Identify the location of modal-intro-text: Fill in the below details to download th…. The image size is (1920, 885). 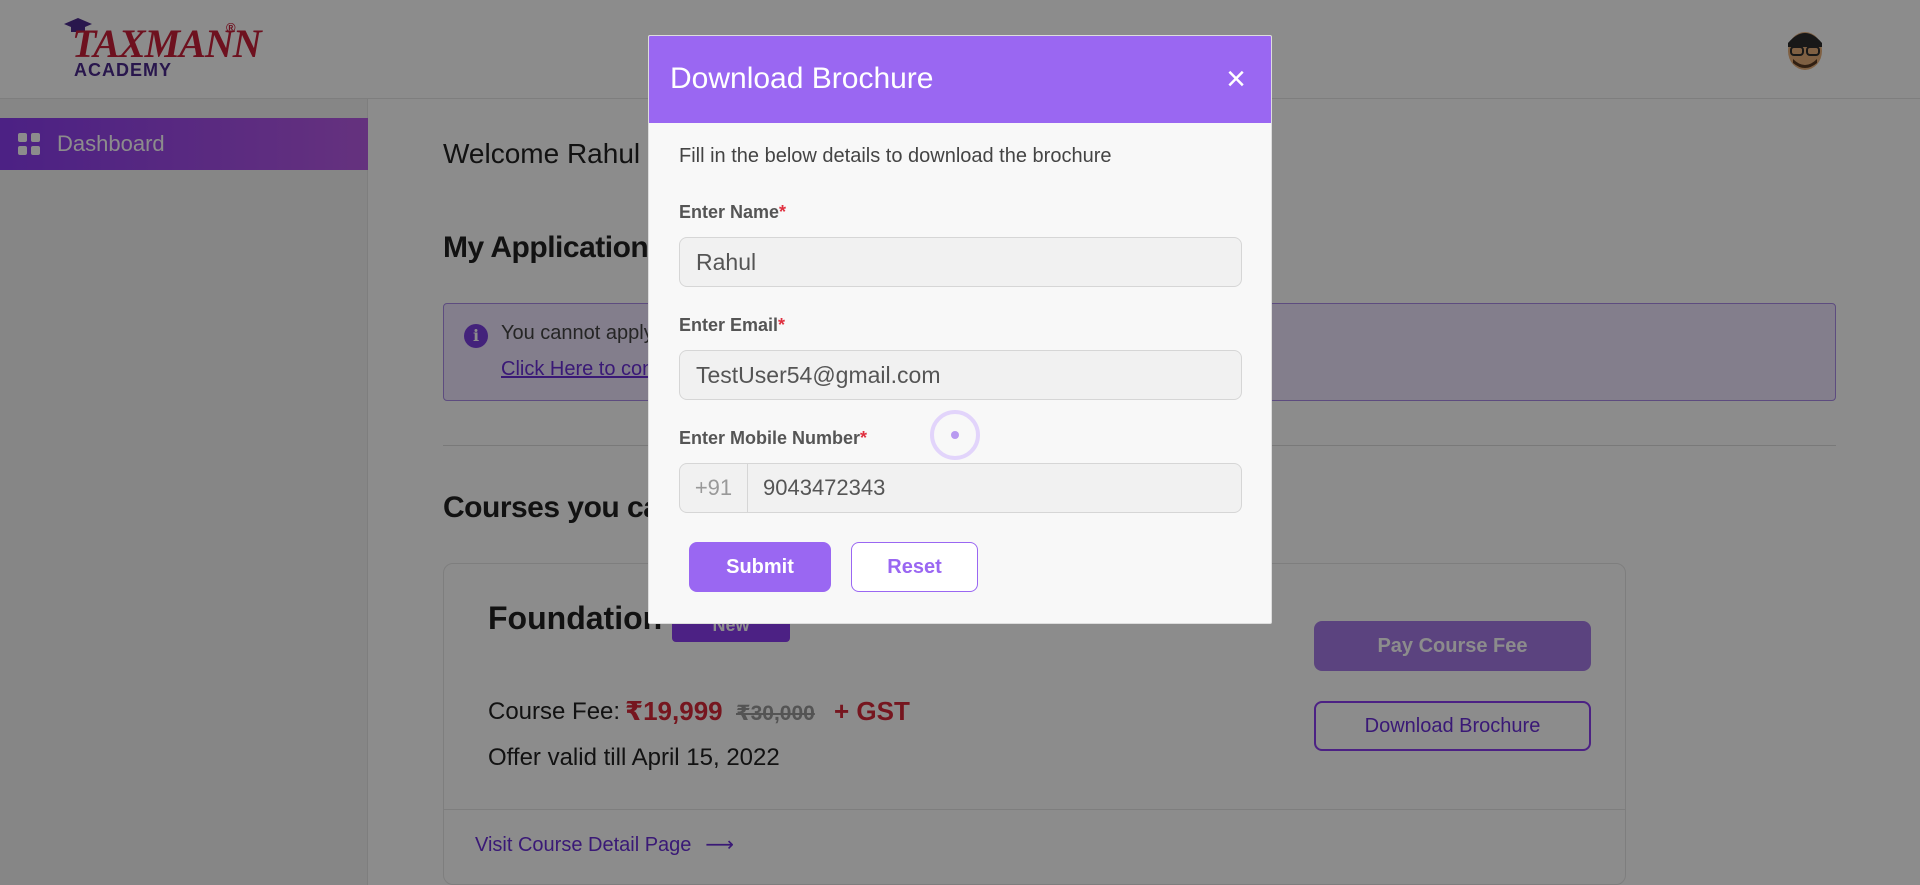
(895, 156).